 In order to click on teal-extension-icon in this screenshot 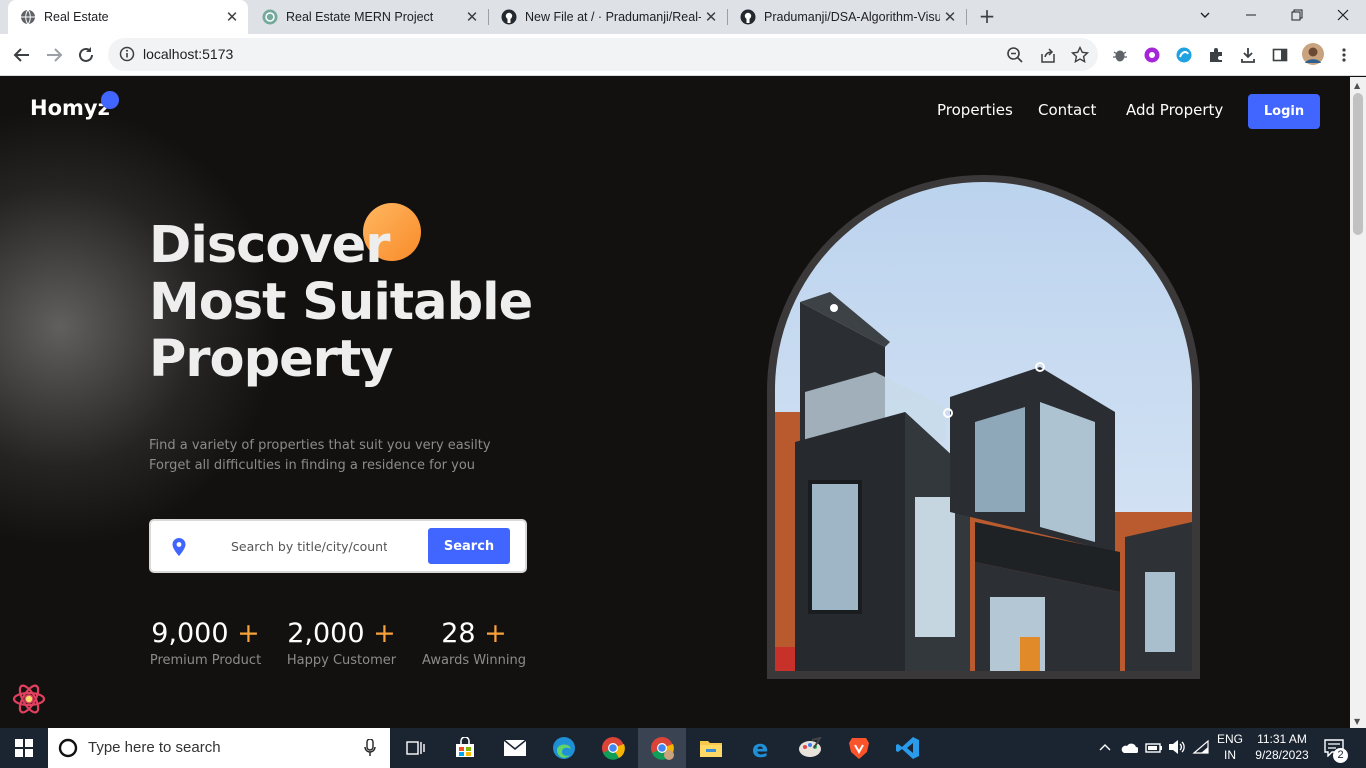, I will do `click(1184, 55)`.